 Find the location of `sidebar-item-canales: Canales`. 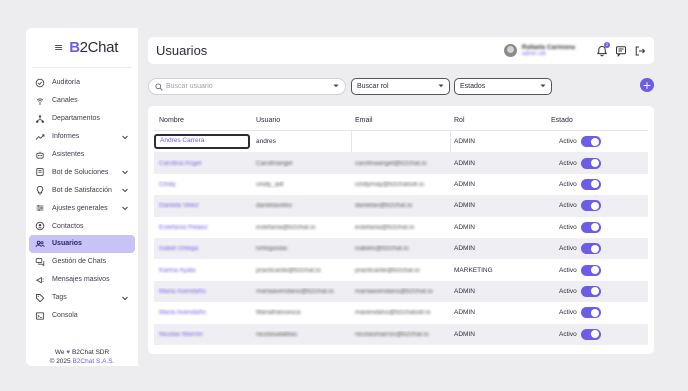

sidebar-item-canales: Canales is located at coordinates (82, 101).